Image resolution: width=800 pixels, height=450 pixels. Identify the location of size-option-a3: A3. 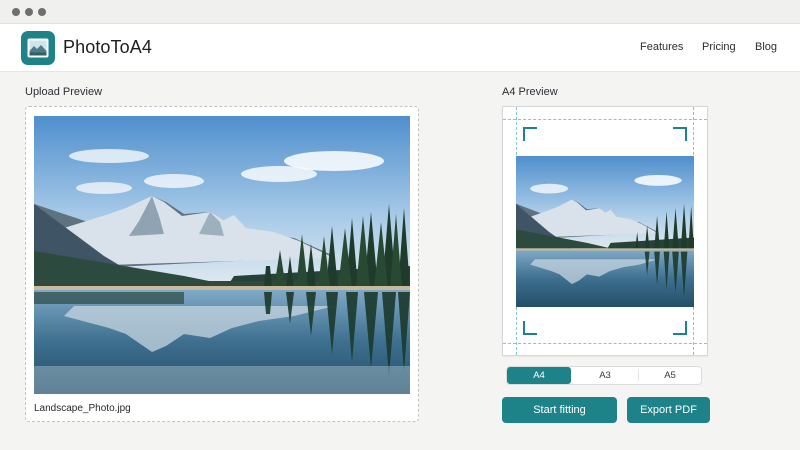
(605, 375).